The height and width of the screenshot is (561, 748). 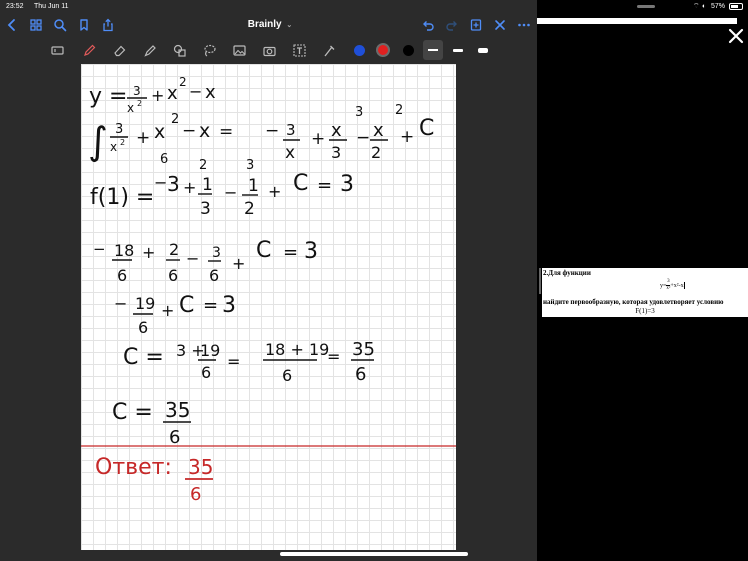 I want to click on problem-condition: F(1)=3, so click(x=645, y=311).